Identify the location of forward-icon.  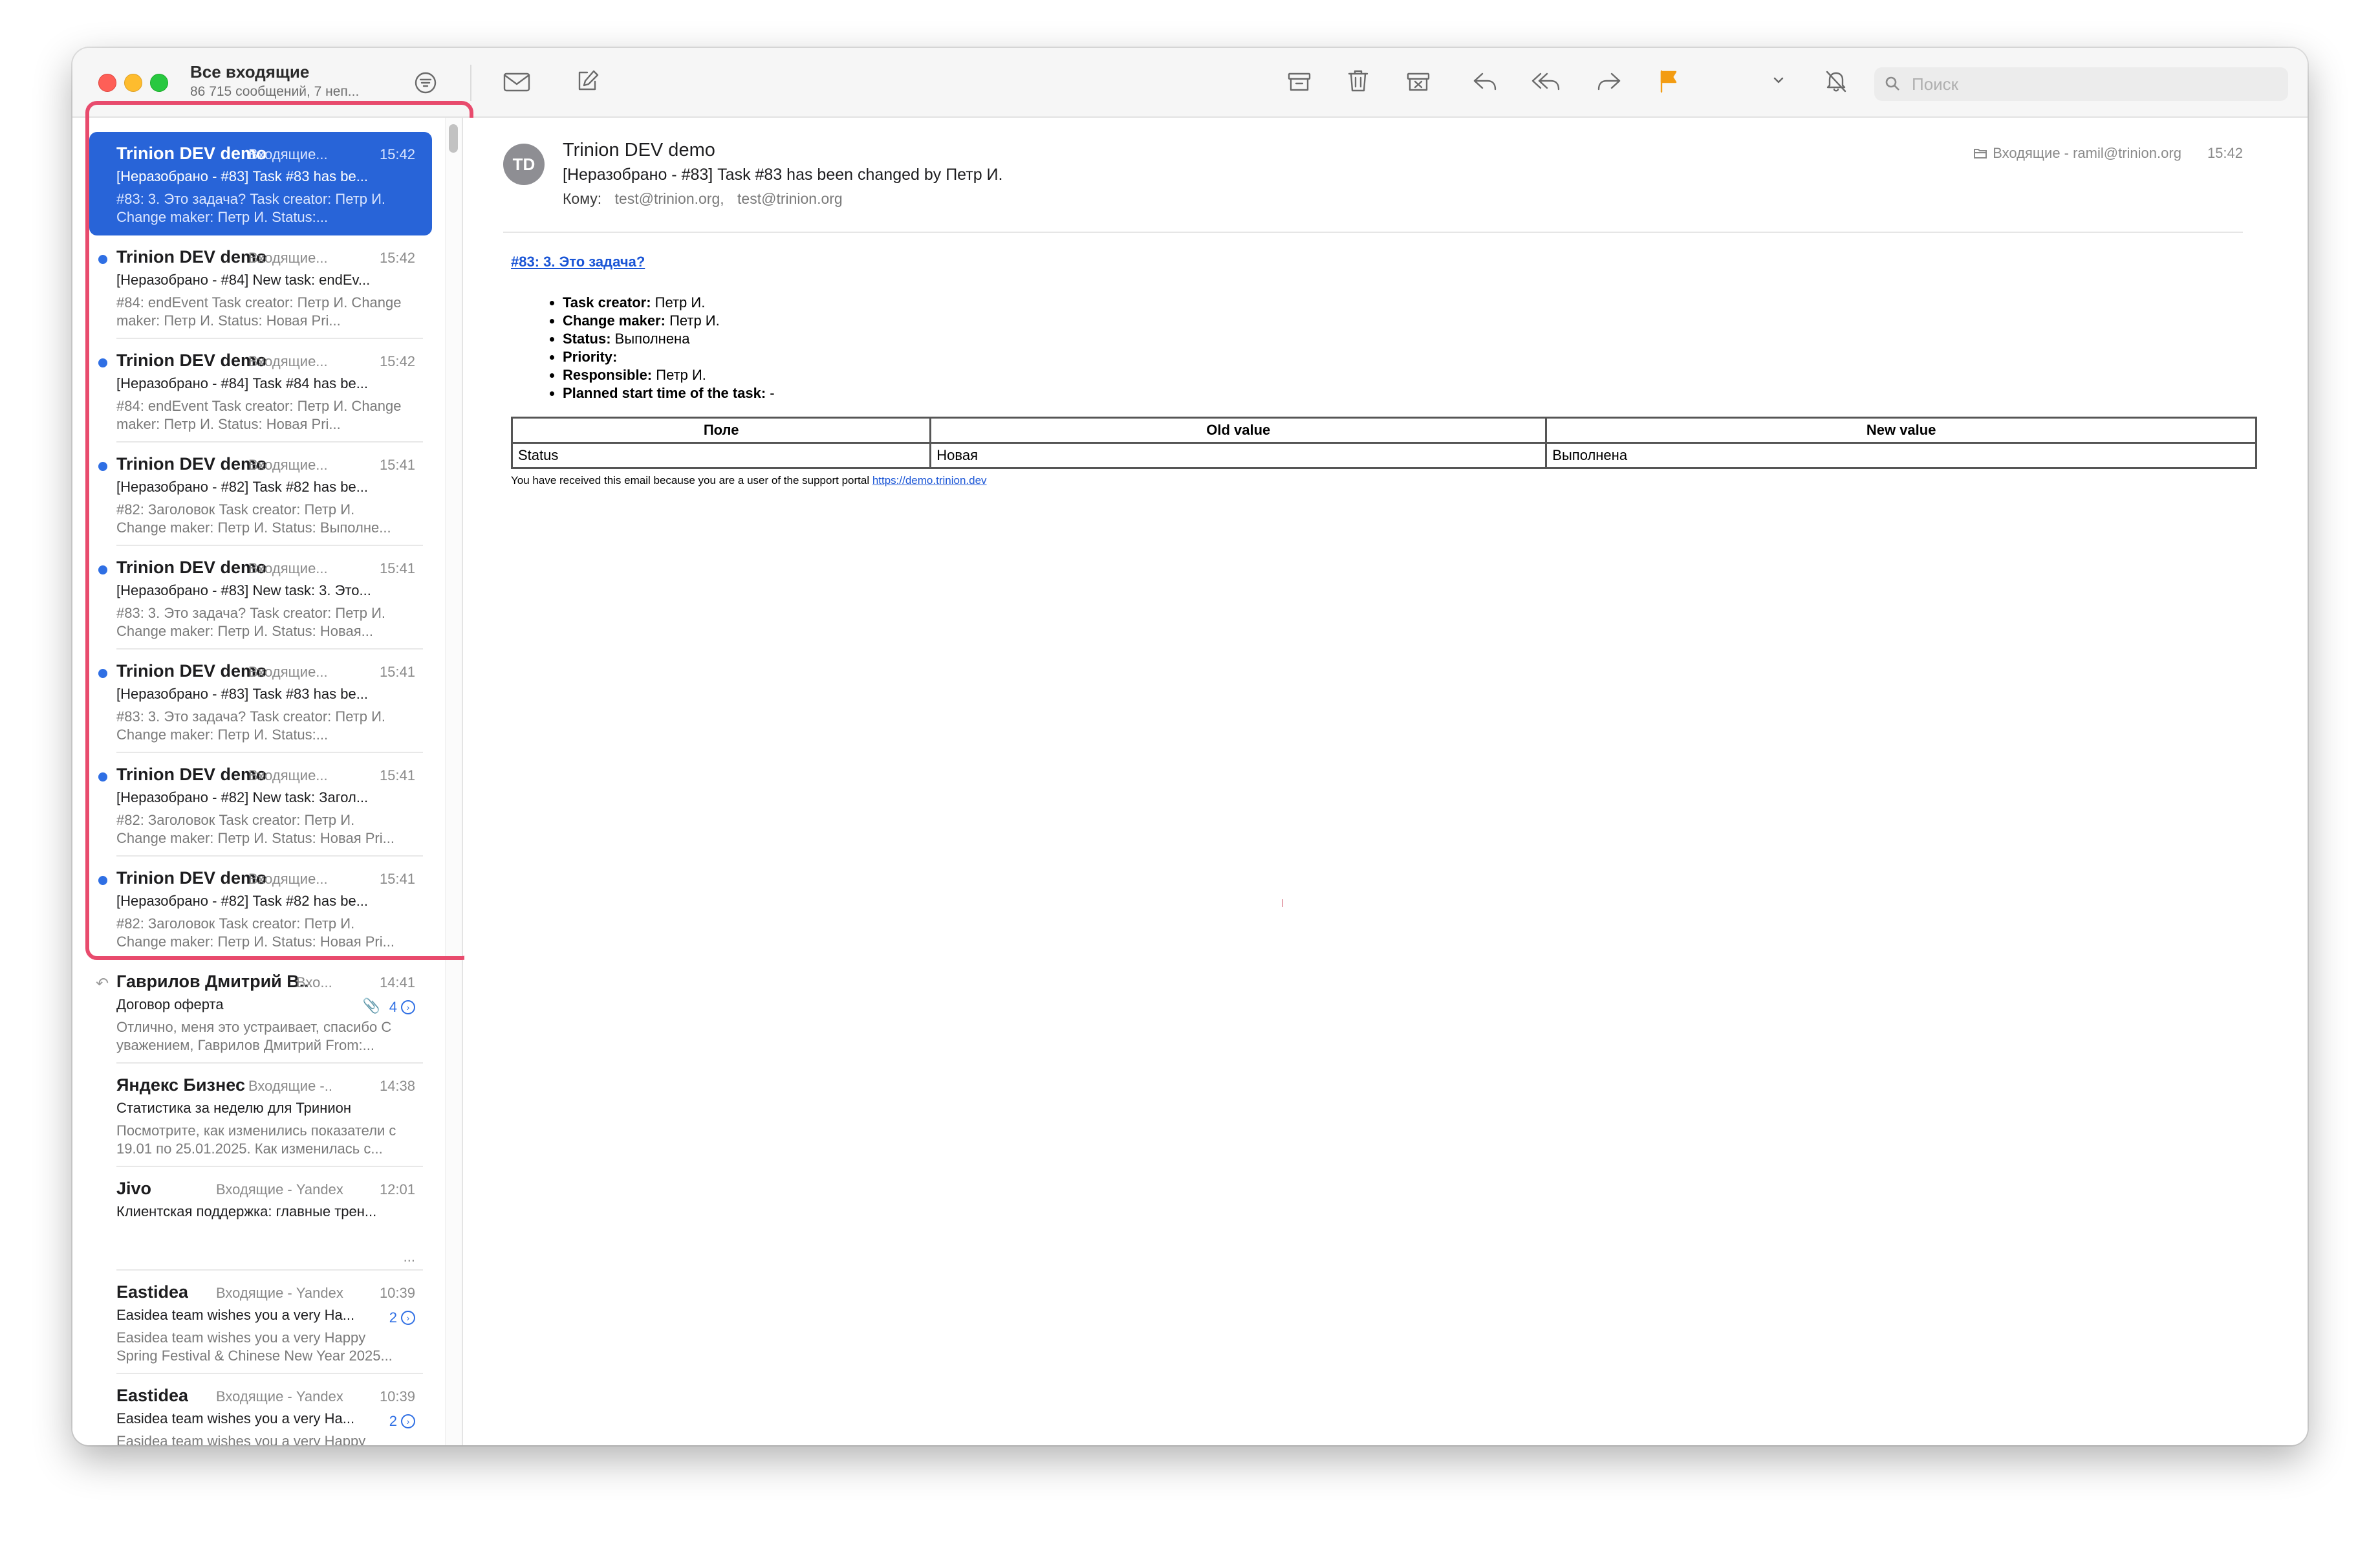
(1609, 81).